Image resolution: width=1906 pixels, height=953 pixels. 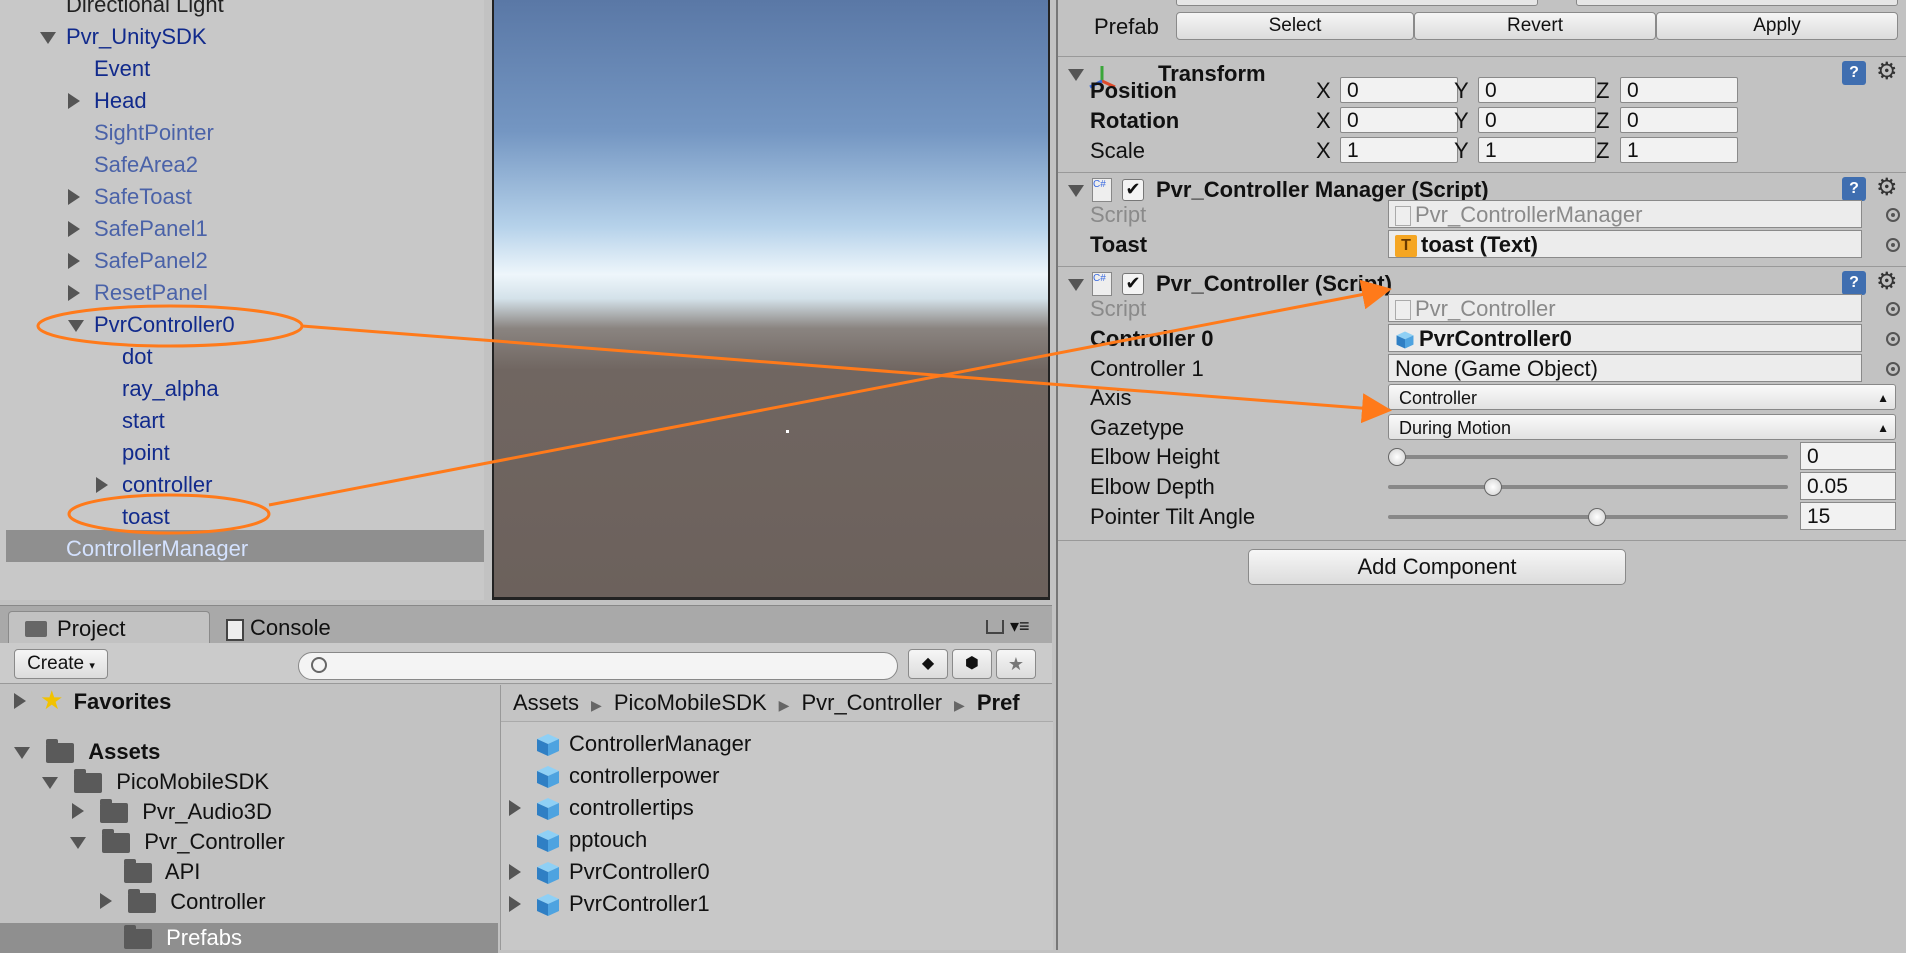 I want to click on panel-menu-icon: ▾≡, so click(x=1020, y=626).